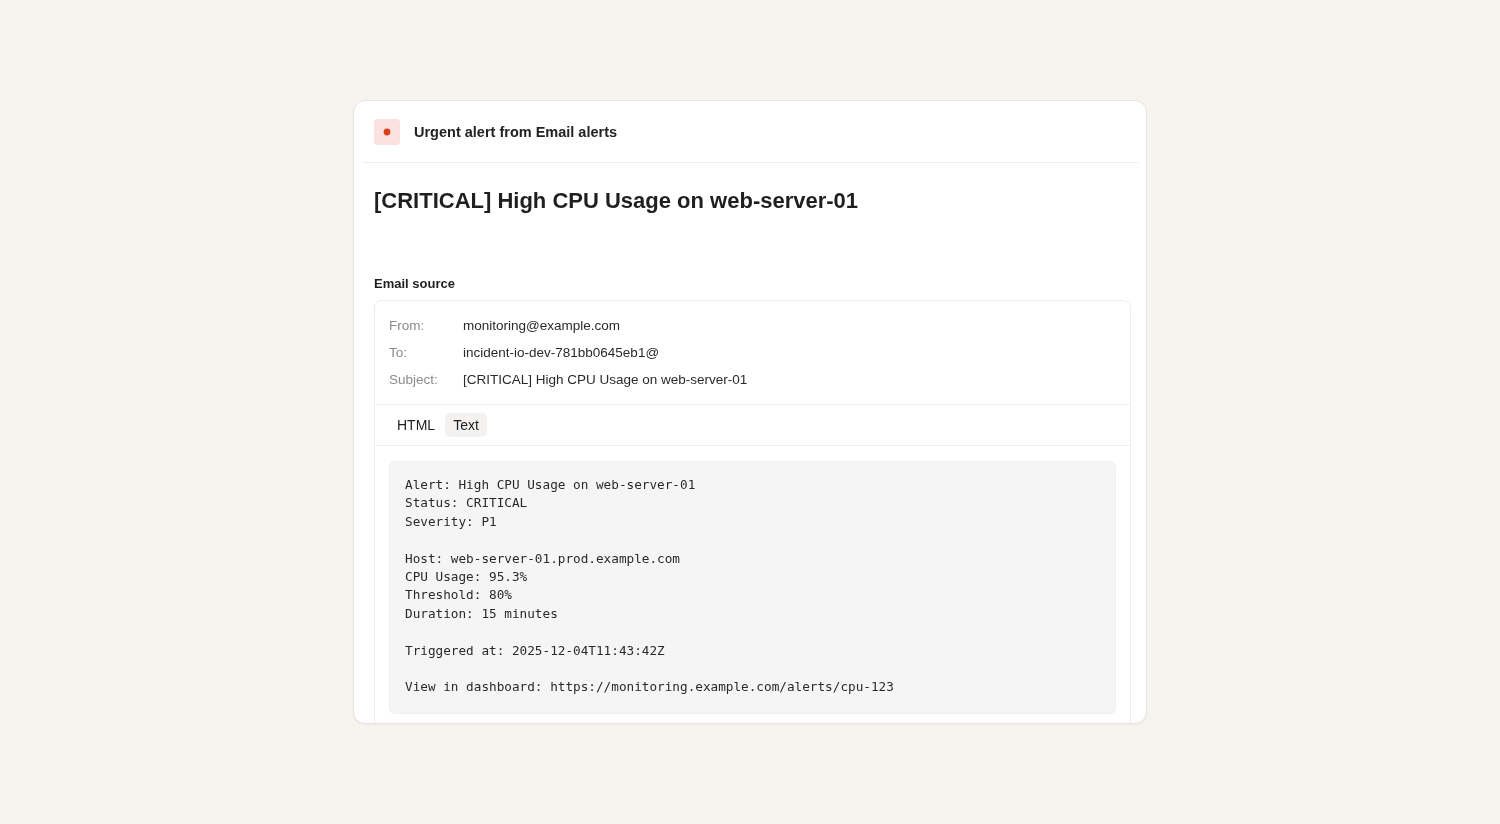  What do you see at coordinates (414, 379) in the screenshot?
I see `field-label: Subject:` at bounding box center [414, 379].